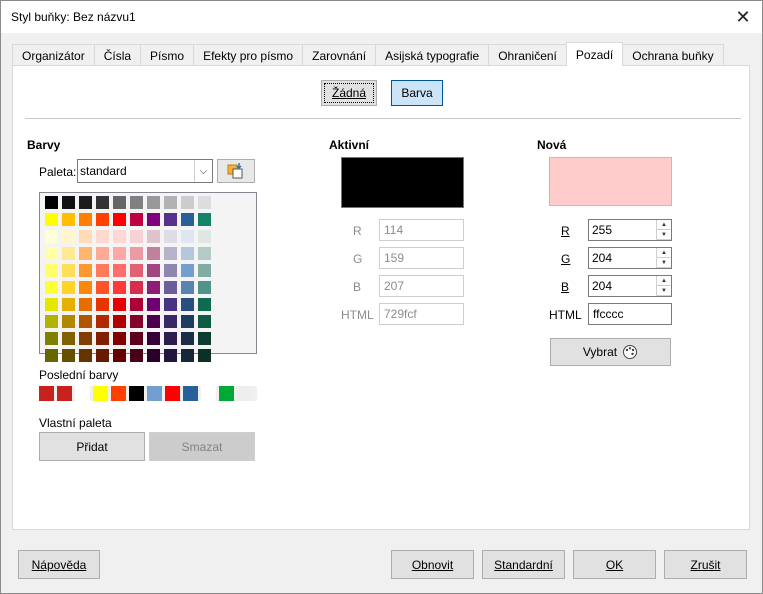 This screenshot has height=594, width=763. What do you see at coordinates (630, 314) in the screenshot?
I see `new-html-field: ffcccc` at bounding box center [630, 314].